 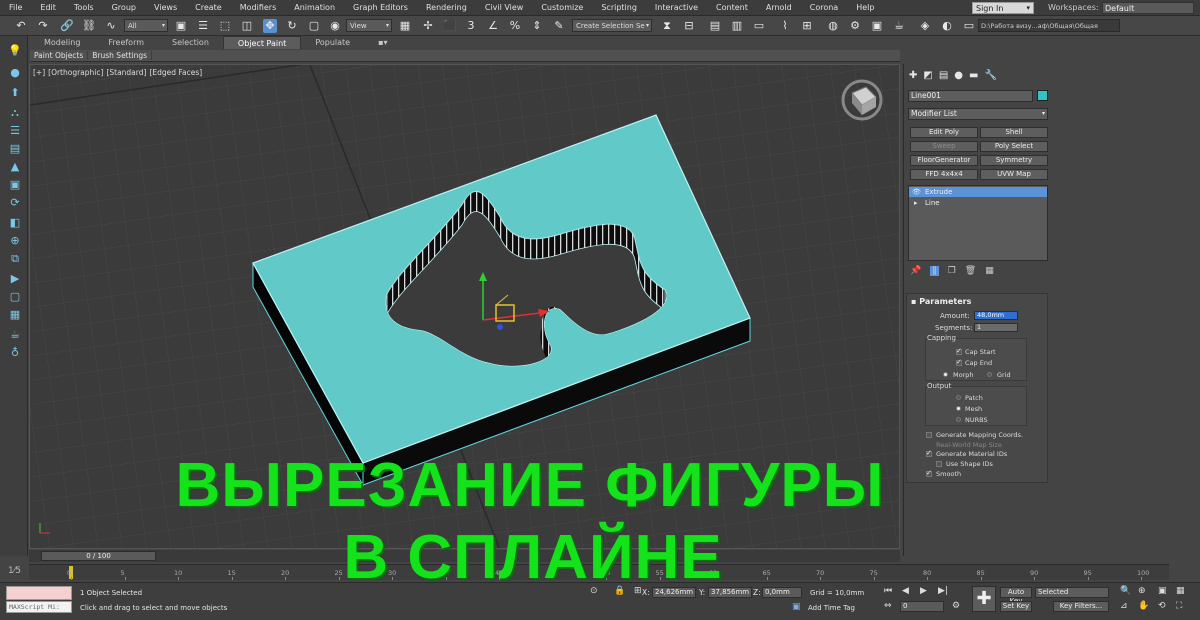 I want to click on spinner-snap-icon: ⇕, so click(x=537, y=26).